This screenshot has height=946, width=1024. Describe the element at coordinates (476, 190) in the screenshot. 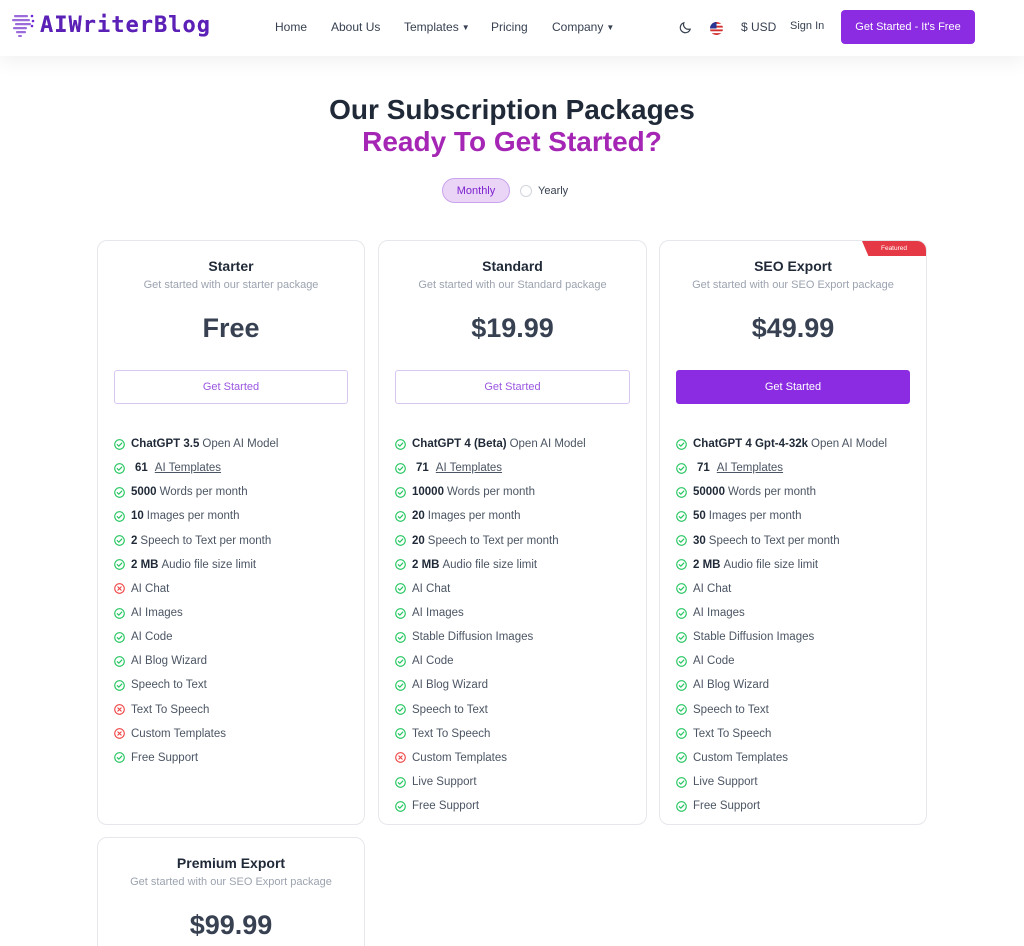

I see `billing-monthly-option: Monthly` at that location.